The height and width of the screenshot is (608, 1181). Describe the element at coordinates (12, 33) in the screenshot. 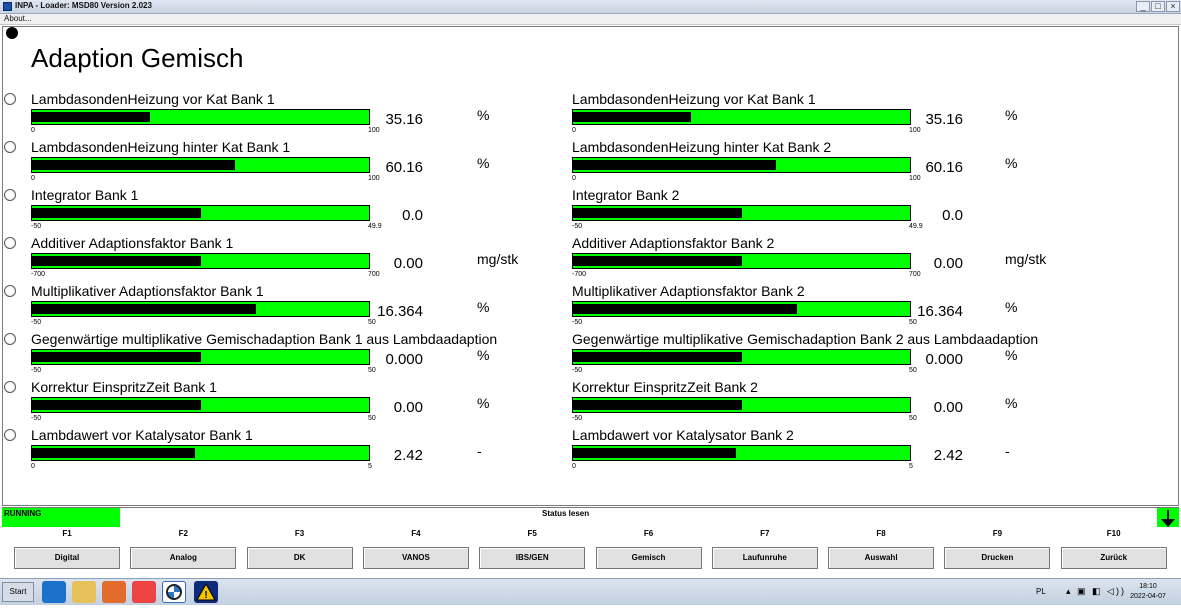

I see `selected-radio-dot` at that location.